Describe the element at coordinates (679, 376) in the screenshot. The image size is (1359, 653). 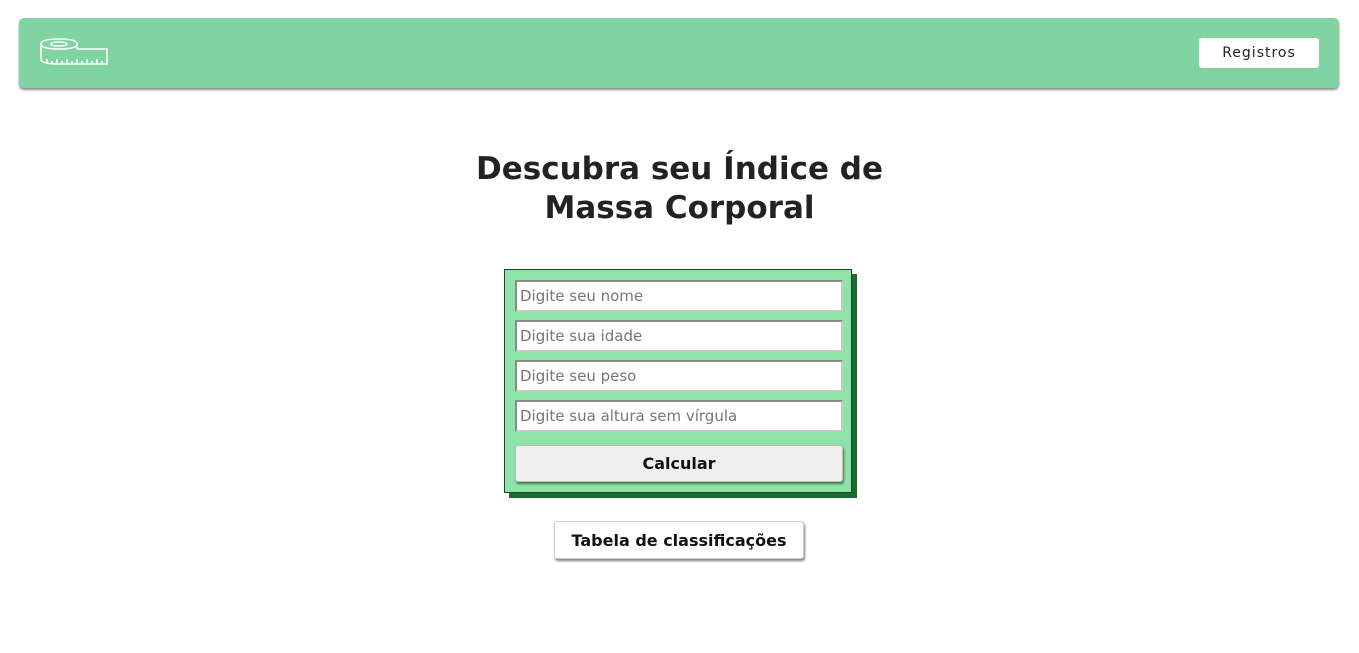
I see `weight-input` at that location.